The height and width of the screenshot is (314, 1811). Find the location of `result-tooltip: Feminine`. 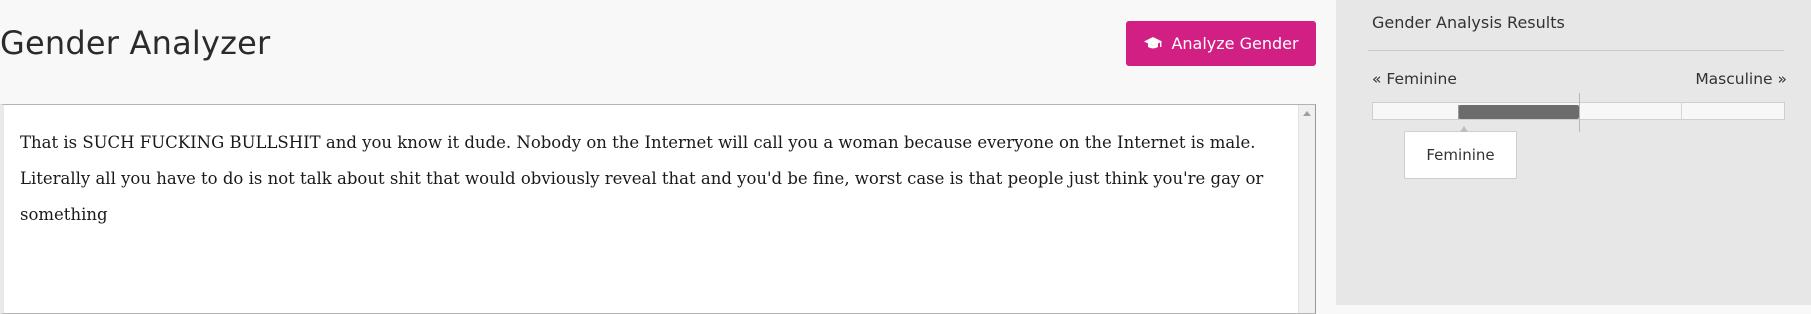

result-tooltip: Feminine is located at coordinates (1460, 152).